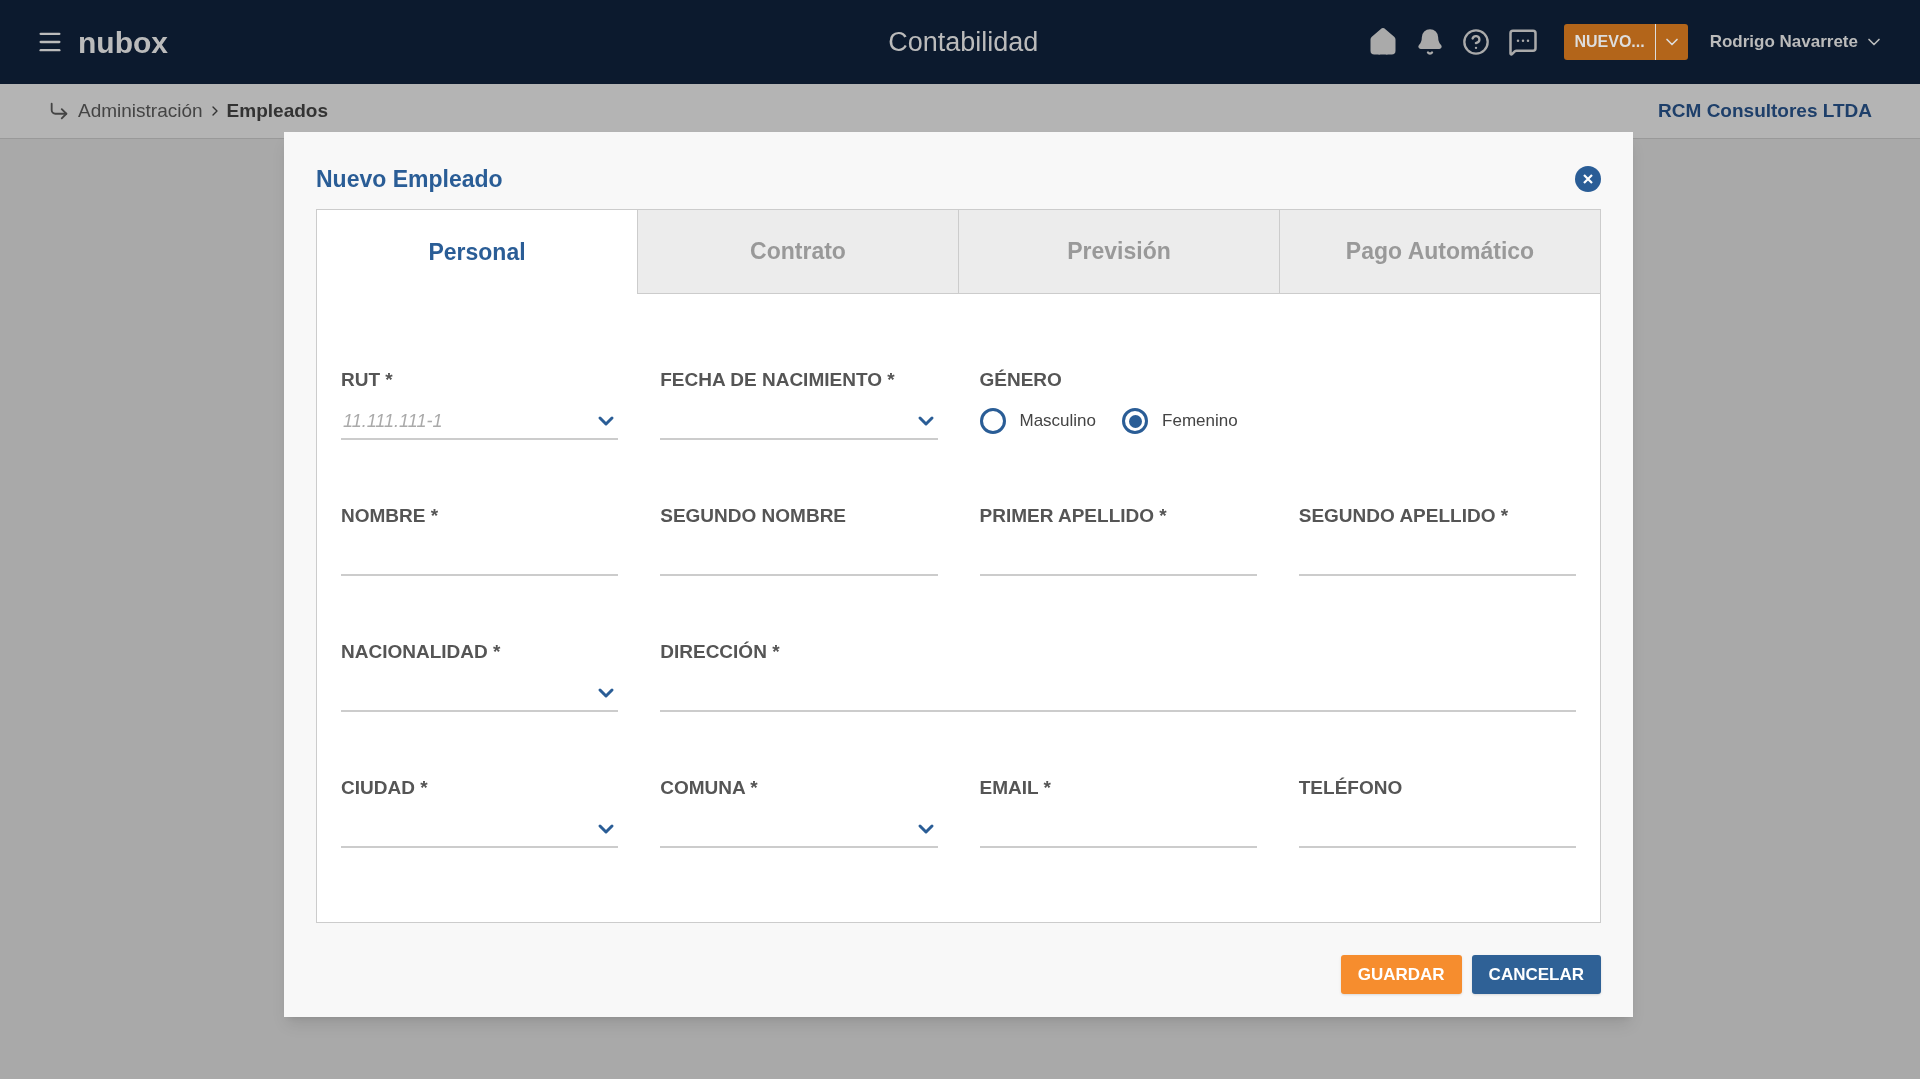 The image size is (1920, 1079). I want to click on close-icon, so click(1588, 179).